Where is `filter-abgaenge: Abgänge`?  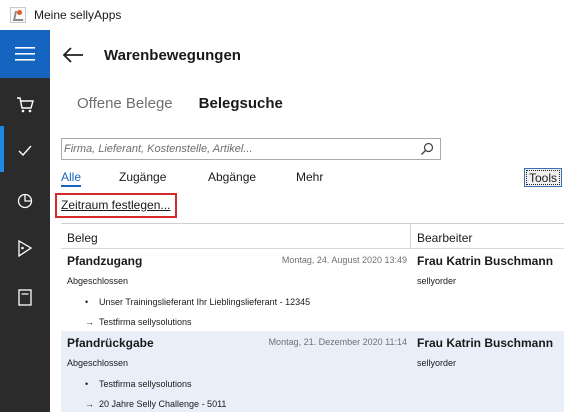
filter-abgaenge: Abgänge is located at coordinates (232, 177).